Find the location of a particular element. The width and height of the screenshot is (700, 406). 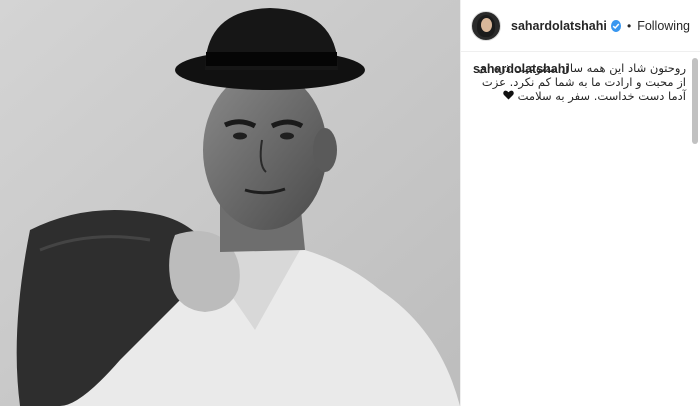

post-header: sahardolatshahi • Following is located at coordinates (580, 26).